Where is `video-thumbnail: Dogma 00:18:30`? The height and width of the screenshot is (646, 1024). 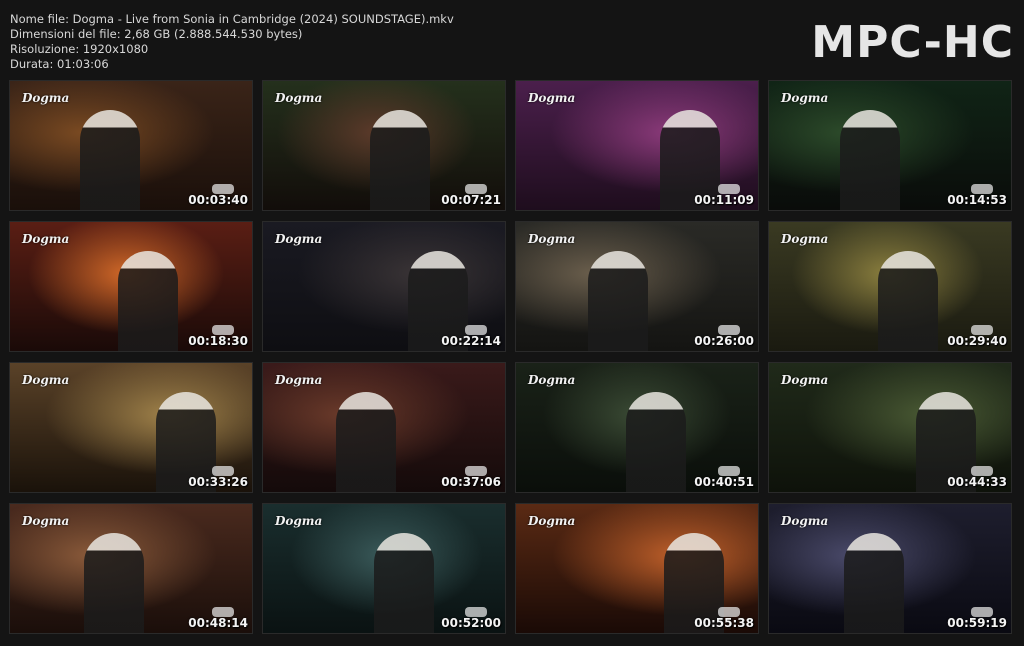 video-thumbnail: Dogma 00:18:30 is located at coordinates (131, 286).